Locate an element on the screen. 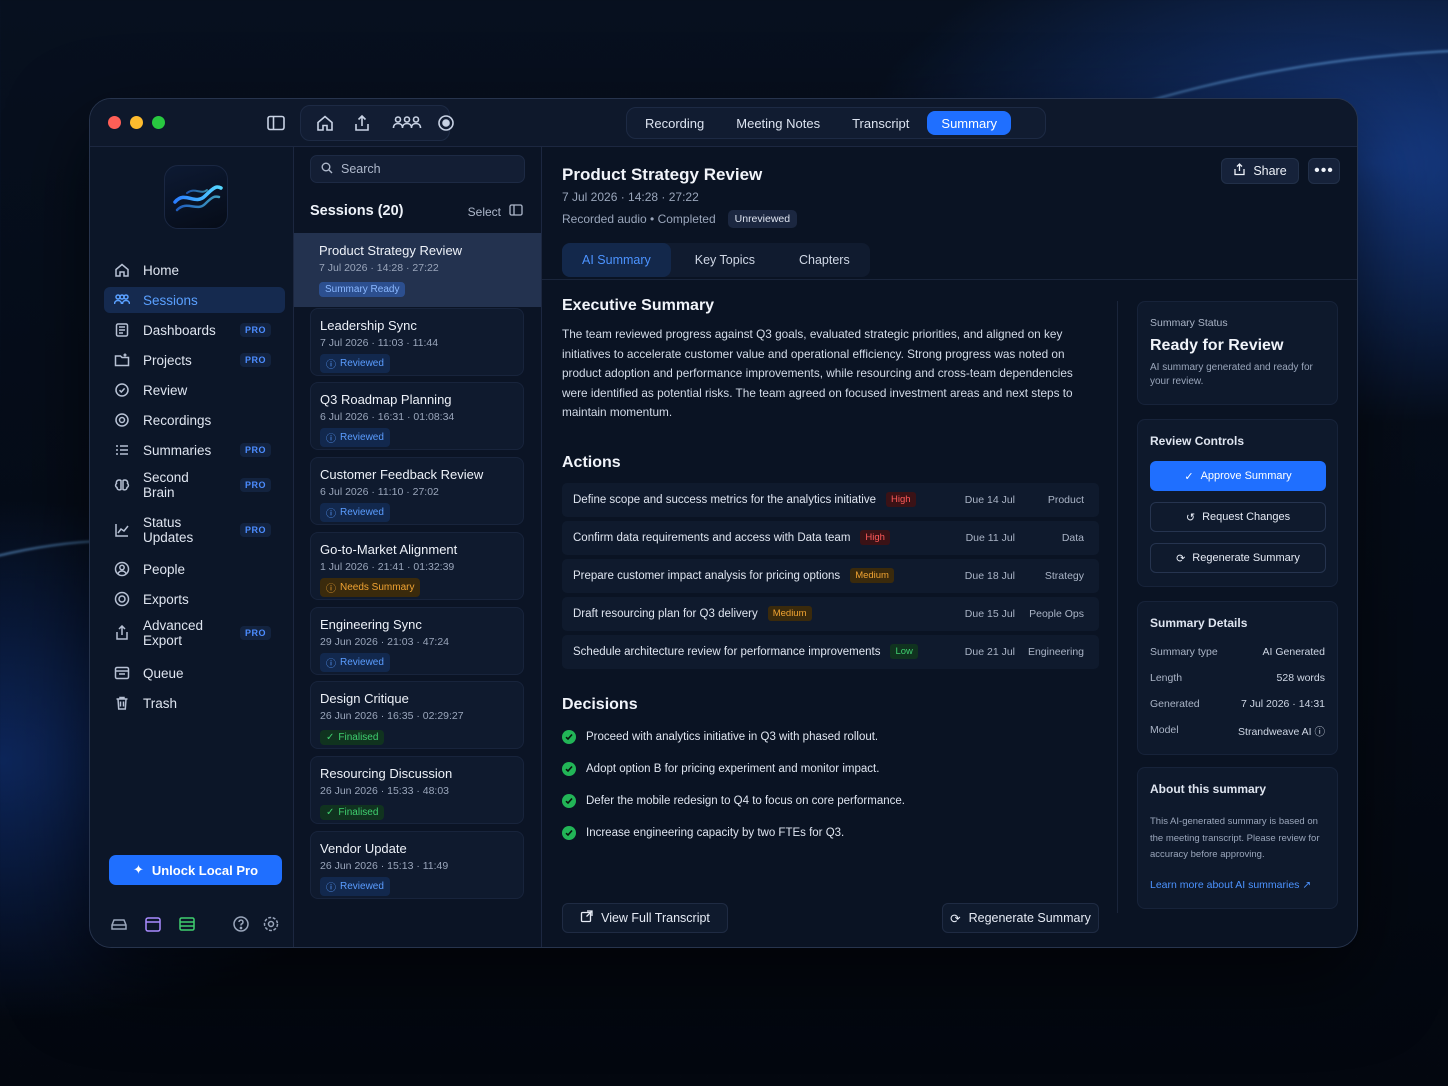 This screenshot has width=1448, height=1086. session-meta: 7 Jul 2026 · 14:28 · 27:22 is located at coordinates (379, 268).